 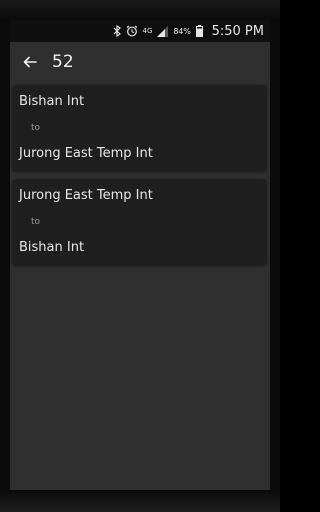 I want to click on toolbar: 52, so click(x=140, y=62).